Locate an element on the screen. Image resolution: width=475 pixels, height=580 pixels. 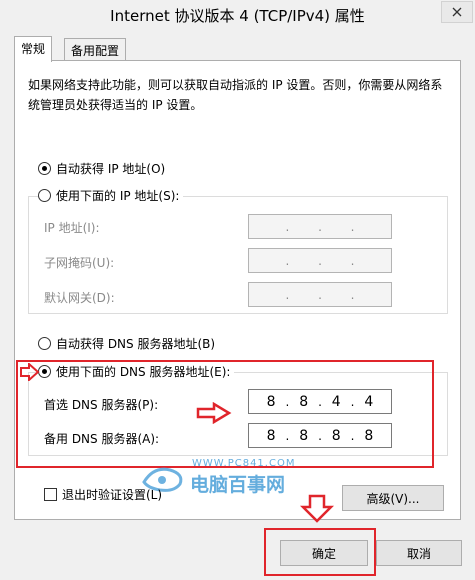
dns-auto-radio: 自动获得 DNS 服务器地址(B) is located at coordinates (126, 343).